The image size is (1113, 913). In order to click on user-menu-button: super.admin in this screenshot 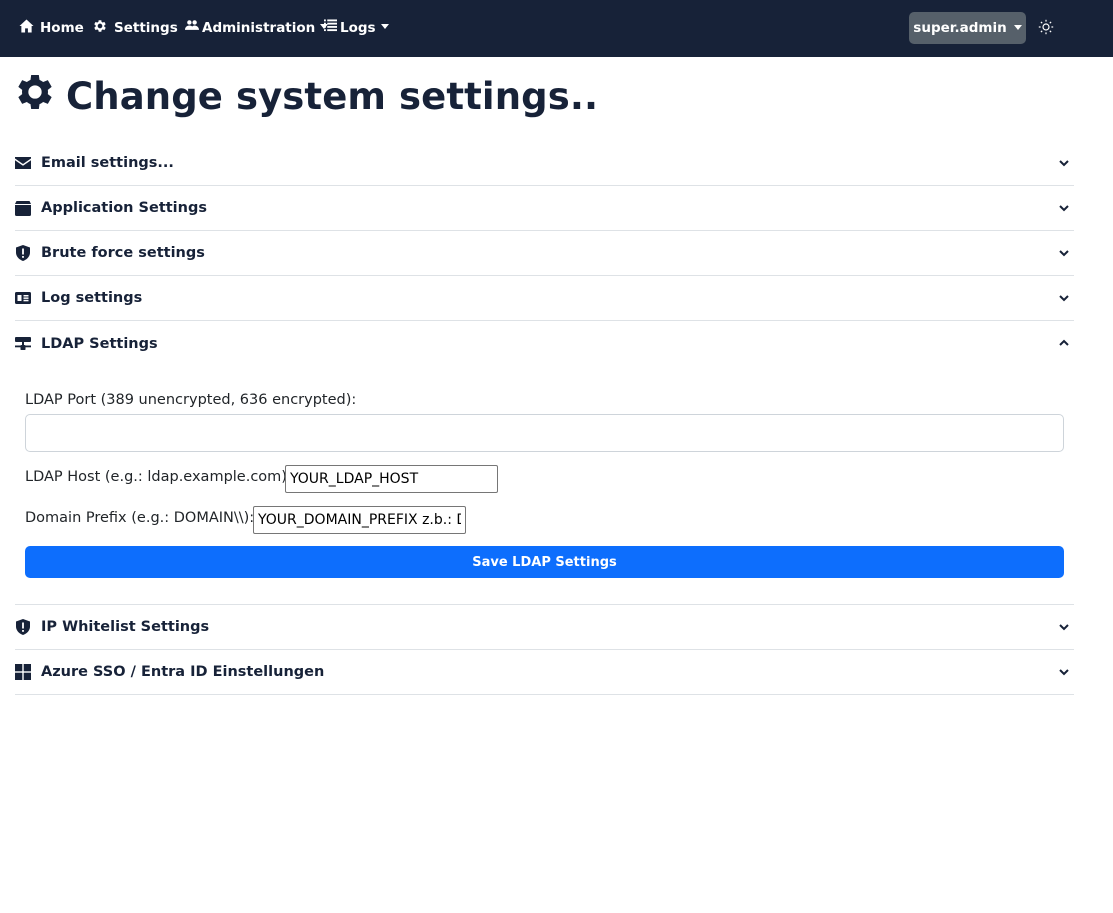, I will do `click(967, 28)`.